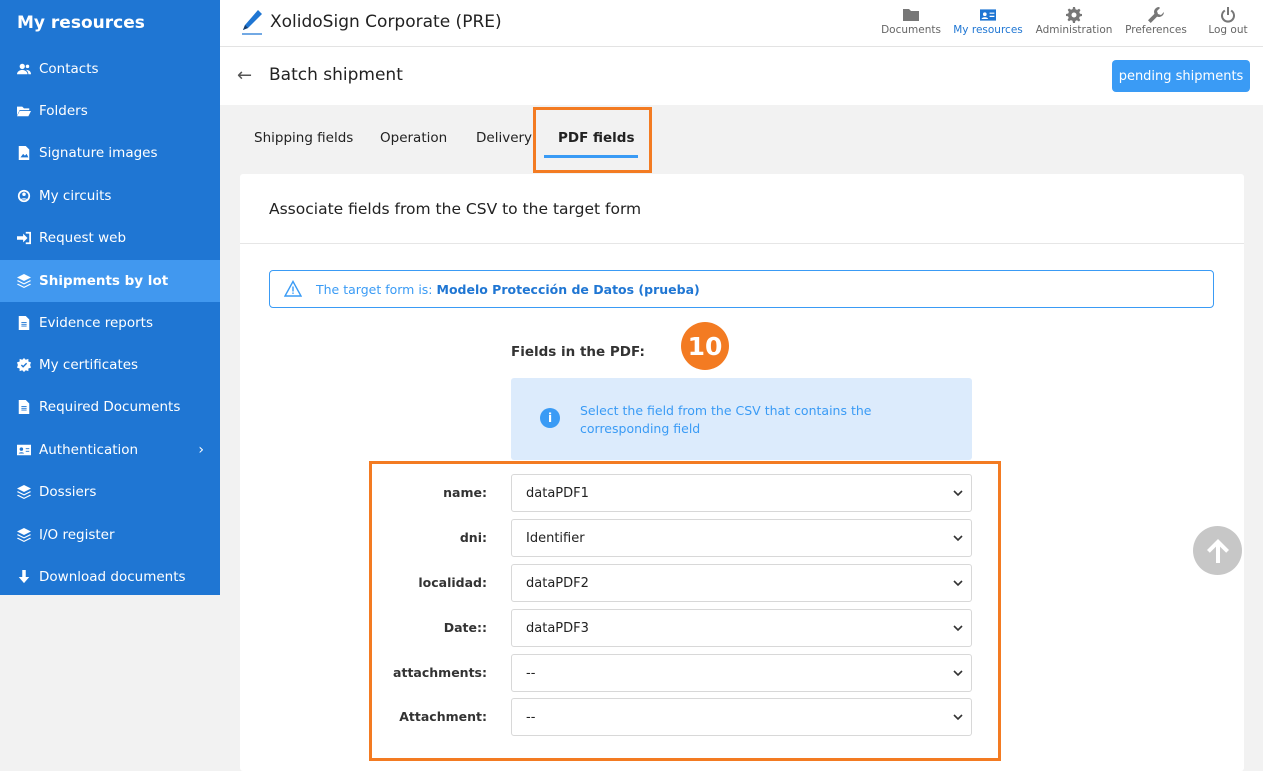 Image resolution: width=1263 pixels, height=771 pixels. Describe the element at coordinates (24, 111) in the screenshot. I see `folder-open-icon` at that location.